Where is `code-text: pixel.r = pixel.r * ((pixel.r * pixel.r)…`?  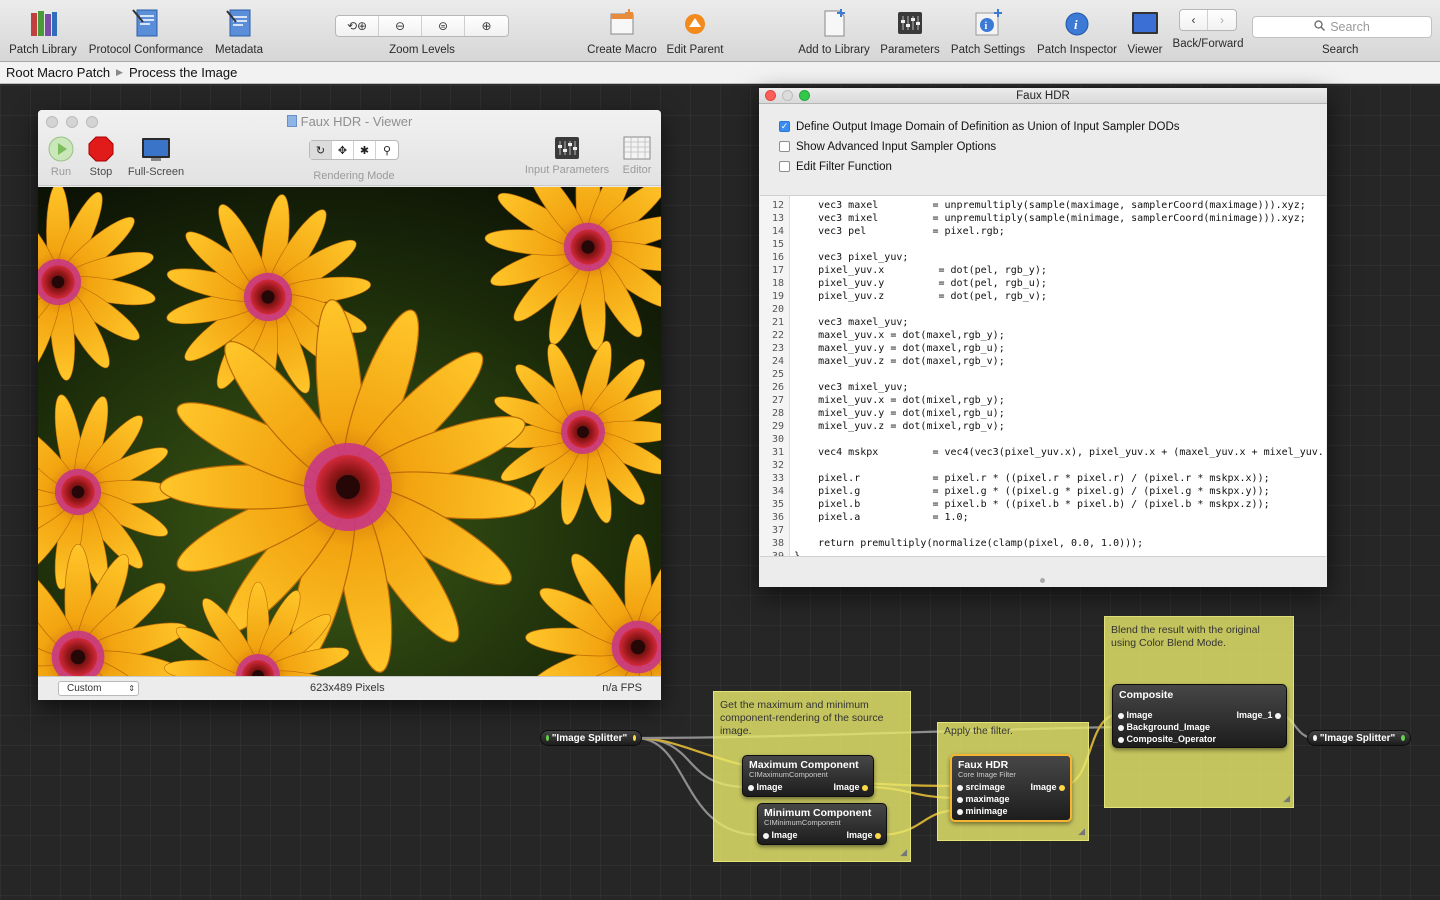 code-text: pixel.r = pixel.r * ((pixel.r * pixel.r)… is located at coordinates (1032, 478).